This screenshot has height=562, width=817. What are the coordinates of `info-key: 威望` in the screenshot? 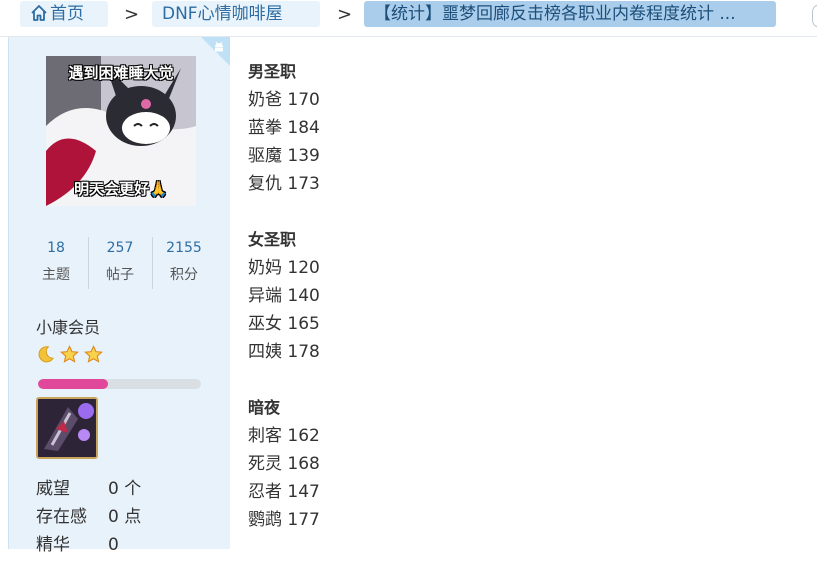 It's located at (53, 489).